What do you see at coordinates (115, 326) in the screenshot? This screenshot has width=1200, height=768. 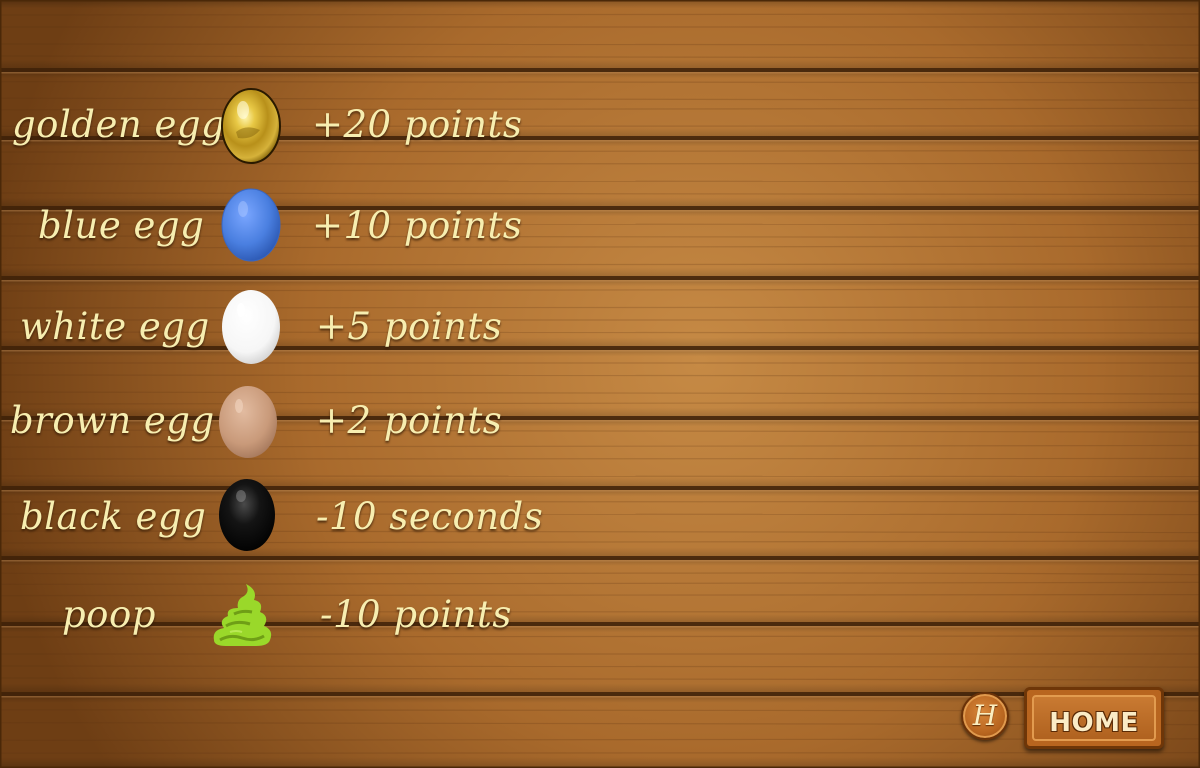 I see `item-label: white egg` at bounding box center [115, 326].